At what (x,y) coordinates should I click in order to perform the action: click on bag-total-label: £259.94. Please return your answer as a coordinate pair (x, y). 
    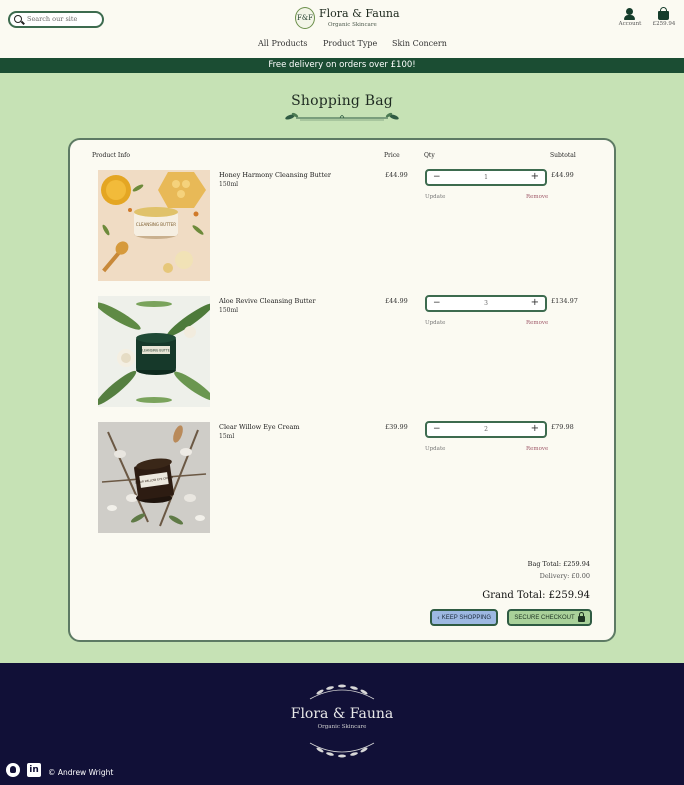
    Looking at the image, I should click on (664, 24).